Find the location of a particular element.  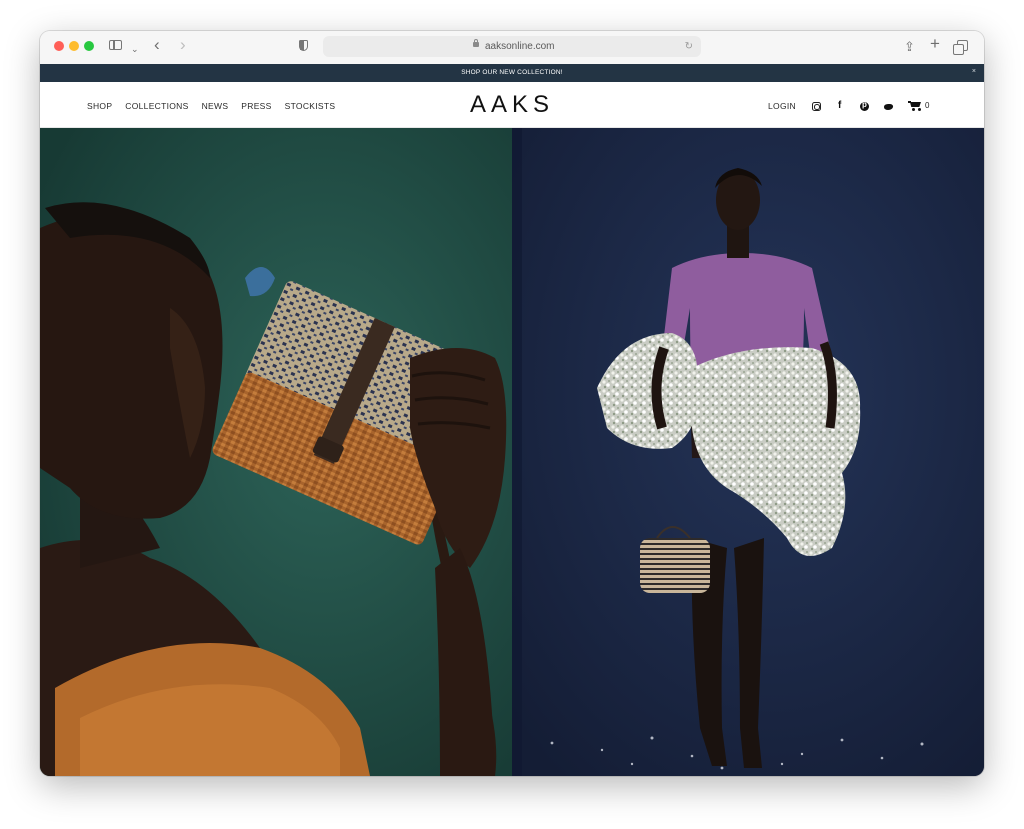

reload-icon: ↻ is located at coordinates (689, 46).